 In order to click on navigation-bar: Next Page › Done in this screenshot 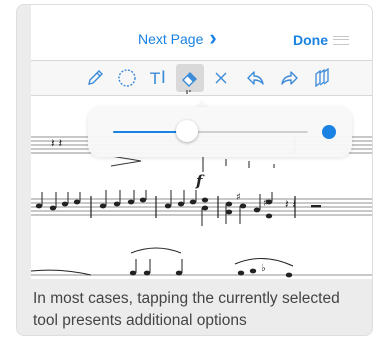, I will do `click(201, 40)`.